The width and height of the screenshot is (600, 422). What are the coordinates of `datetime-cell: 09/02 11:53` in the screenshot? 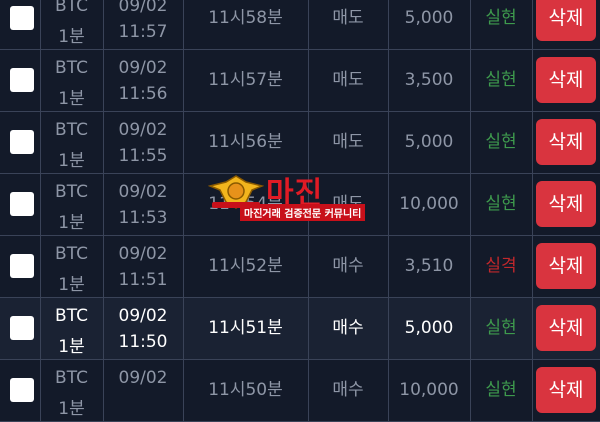 It's located at (143, 204).